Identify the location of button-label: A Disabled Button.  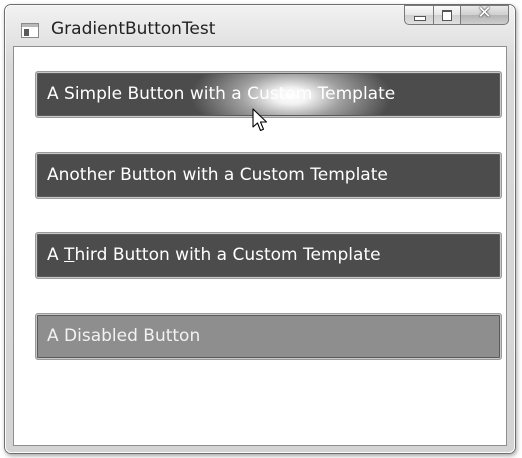
(124, 336).